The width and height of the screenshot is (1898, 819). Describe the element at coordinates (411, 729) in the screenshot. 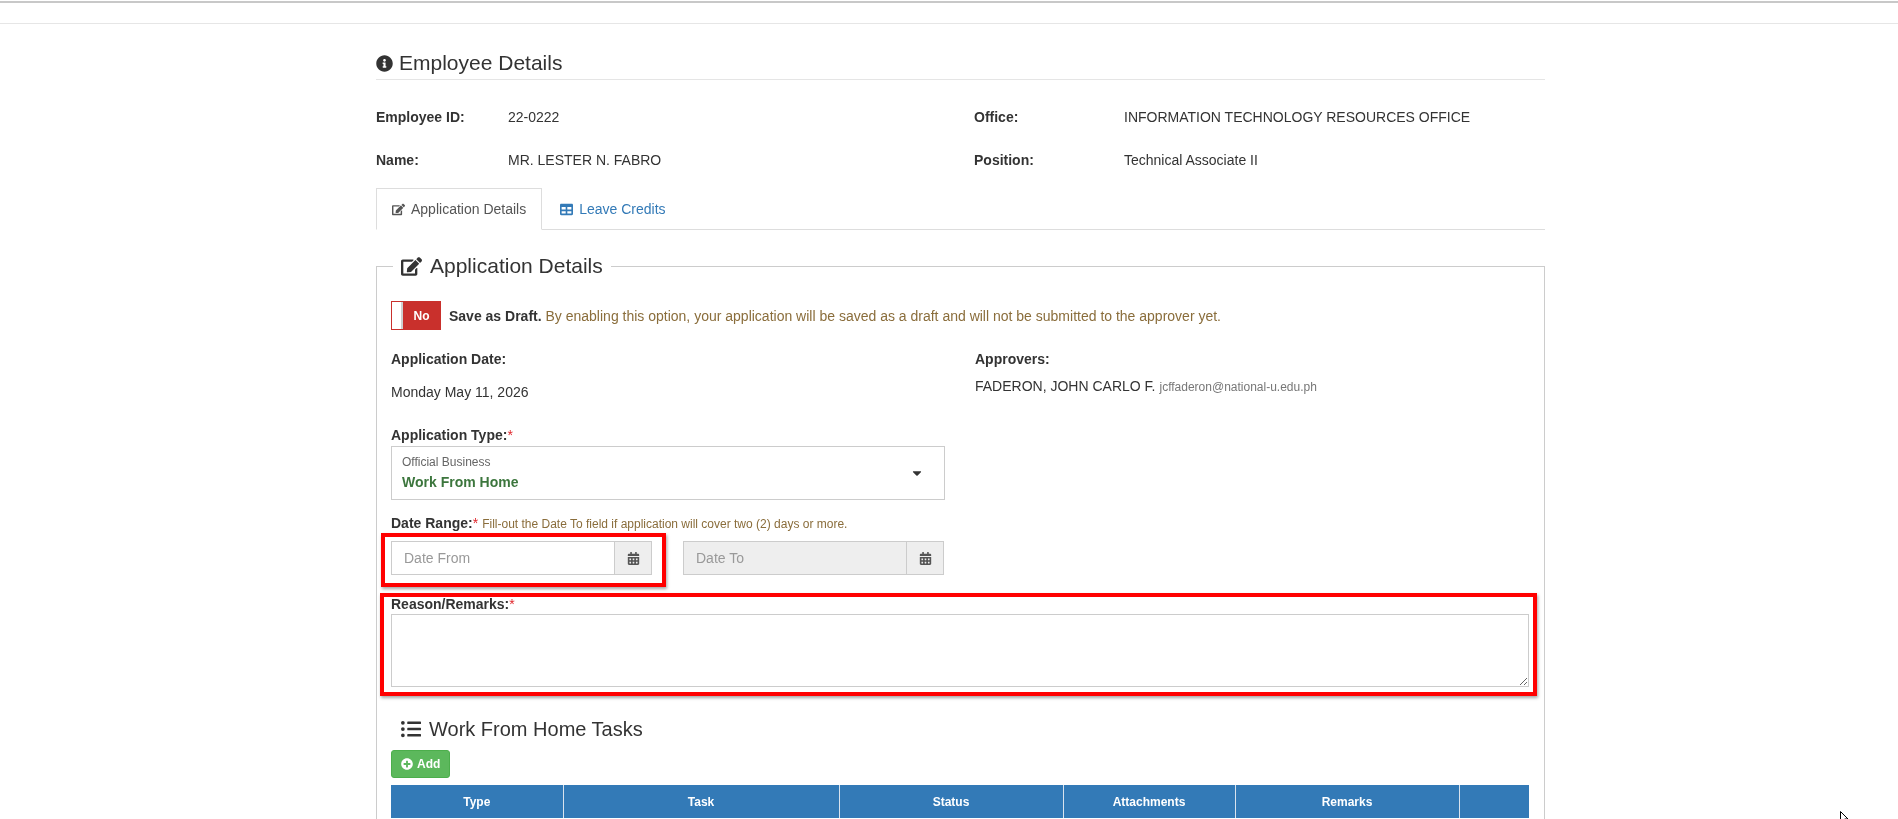

I see `list-icon` at that location.